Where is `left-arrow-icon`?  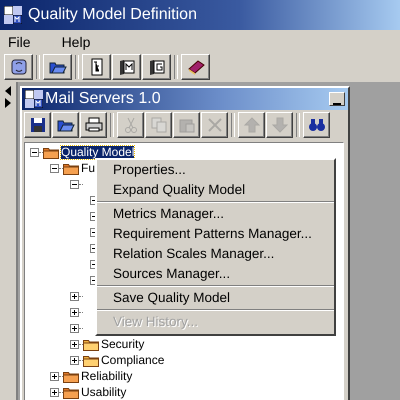 left-arrow-icon is located at coordinates (8, 91).